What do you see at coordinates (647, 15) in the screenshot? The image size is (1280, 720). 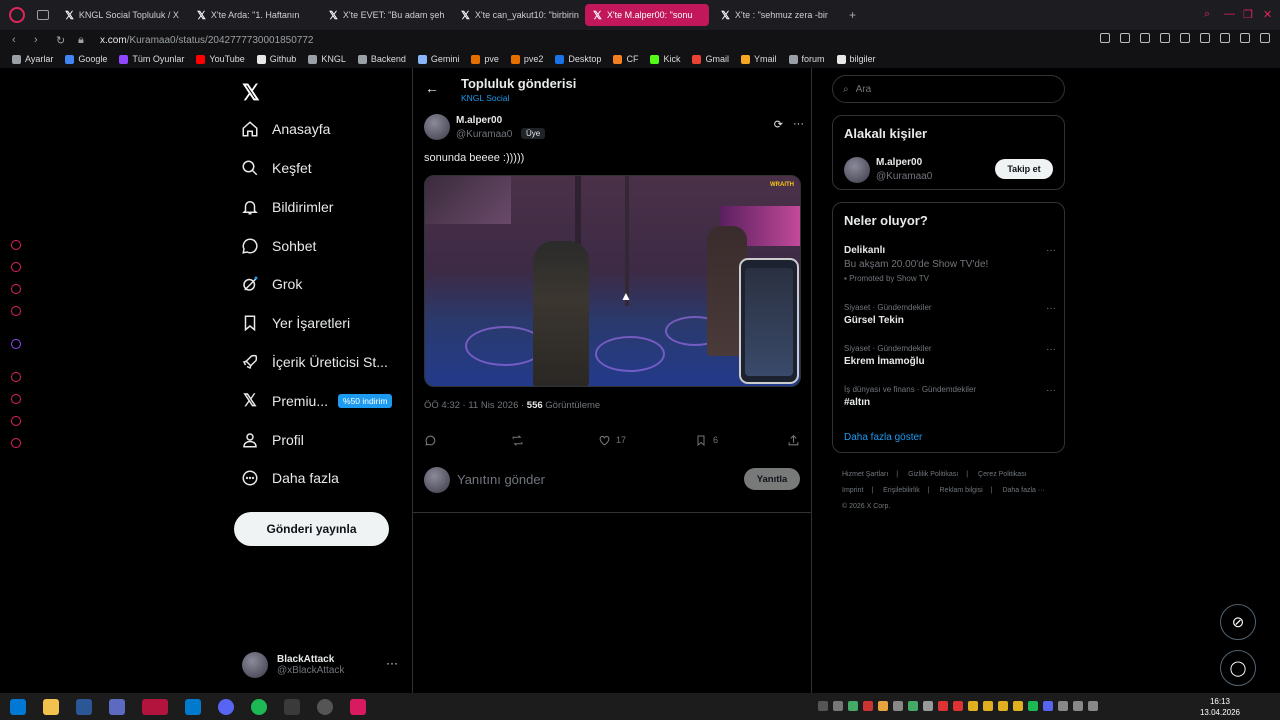 I see `browser-tab-active: 𝕏 X'te M.alper00: "sonu` at bounding box center [647, 15].